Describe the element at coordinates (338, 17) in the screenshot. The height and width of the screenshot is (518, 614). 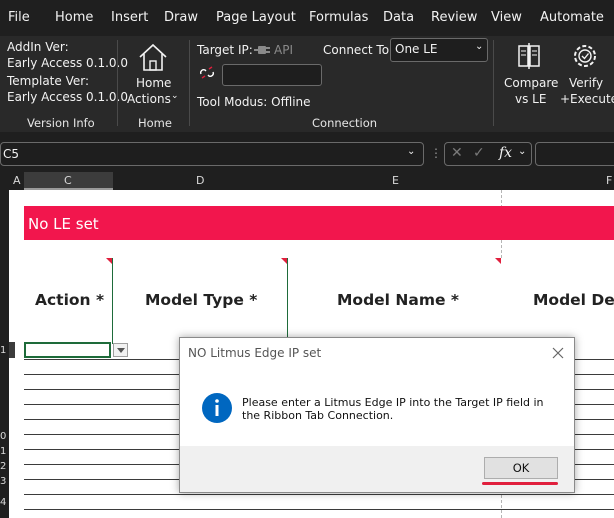
I see `menu-formulas: Formulas` at that location.